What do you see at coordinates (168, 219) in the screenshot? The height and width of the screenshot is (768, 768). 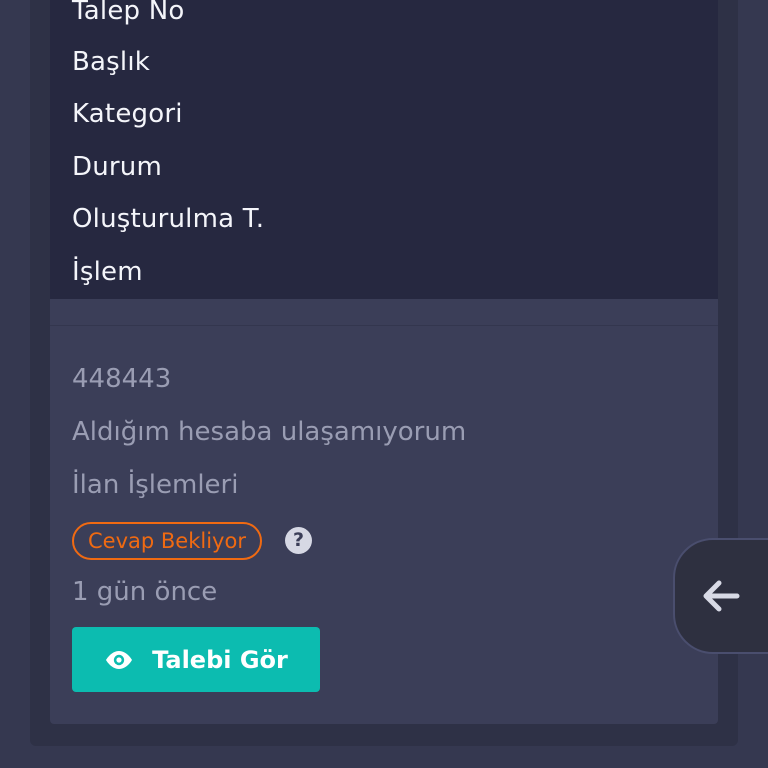 I see `header-created-at: Oluşturulma T.` at bounding box center [168, 219].